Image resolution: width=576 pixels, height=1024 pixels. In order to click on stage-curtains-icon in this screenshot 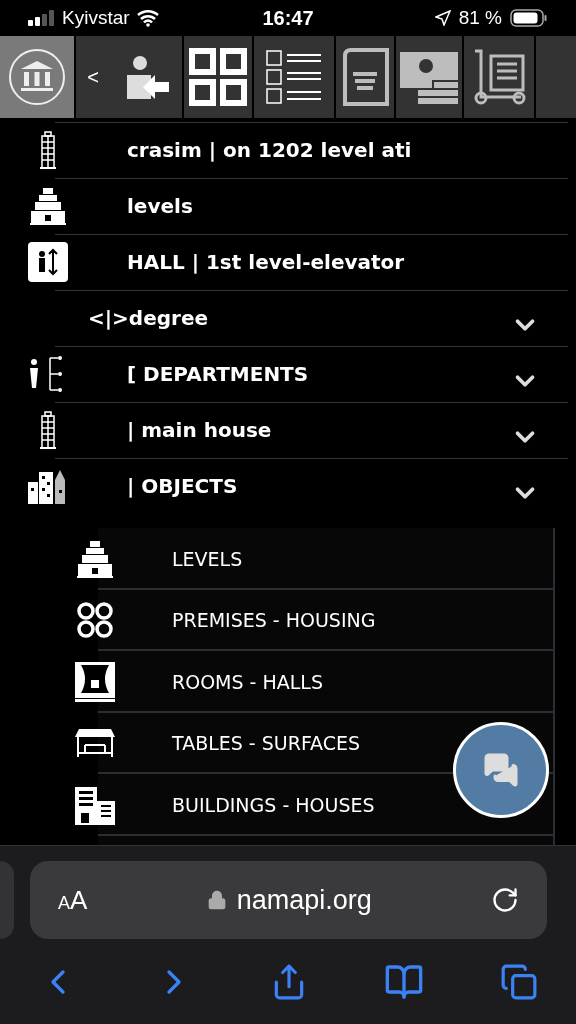, I will do `click(95, 681)`.